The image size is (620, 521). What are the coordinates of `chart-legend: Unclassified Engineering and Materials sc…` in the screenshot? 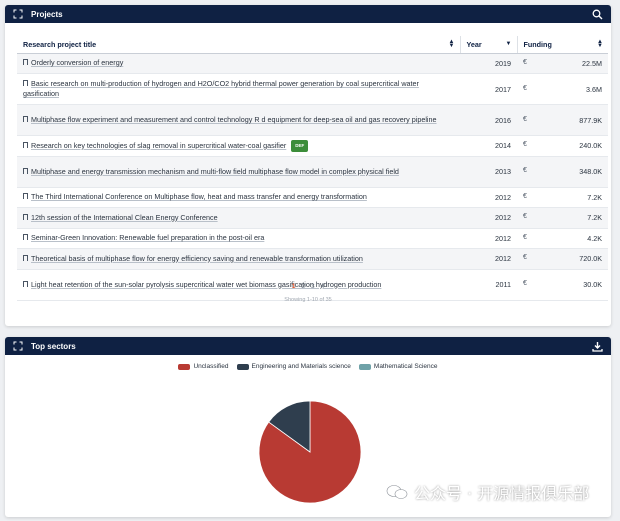 It's located at (308, 367).